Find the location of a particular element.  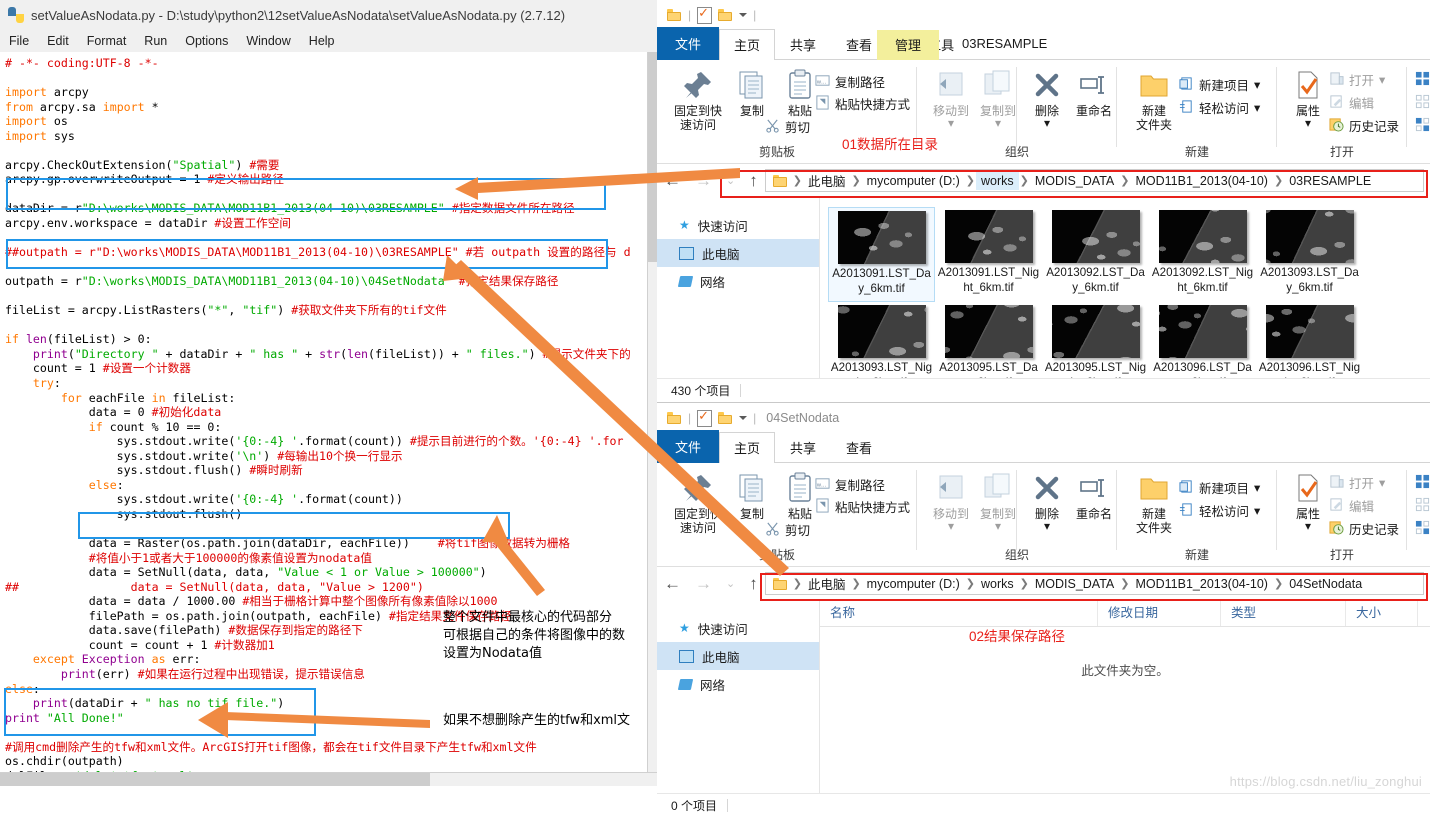

menu-edit: Edit is located at coordinates (58, 41).